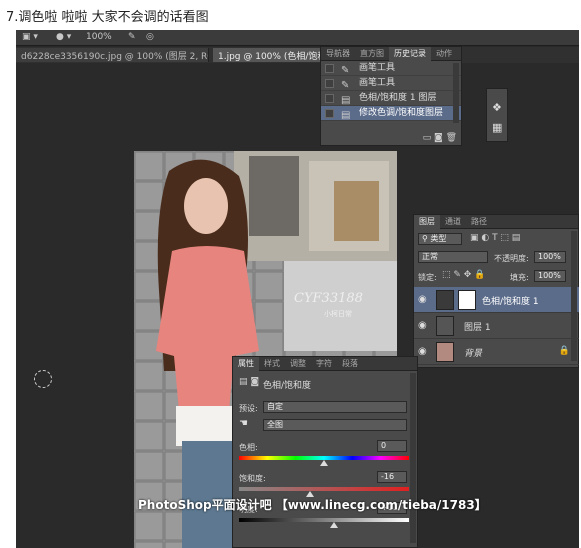 Image resolution: width=581 pixels, height=548 pixels. I want to click on tab-actions: 动作, so click(444, 54).